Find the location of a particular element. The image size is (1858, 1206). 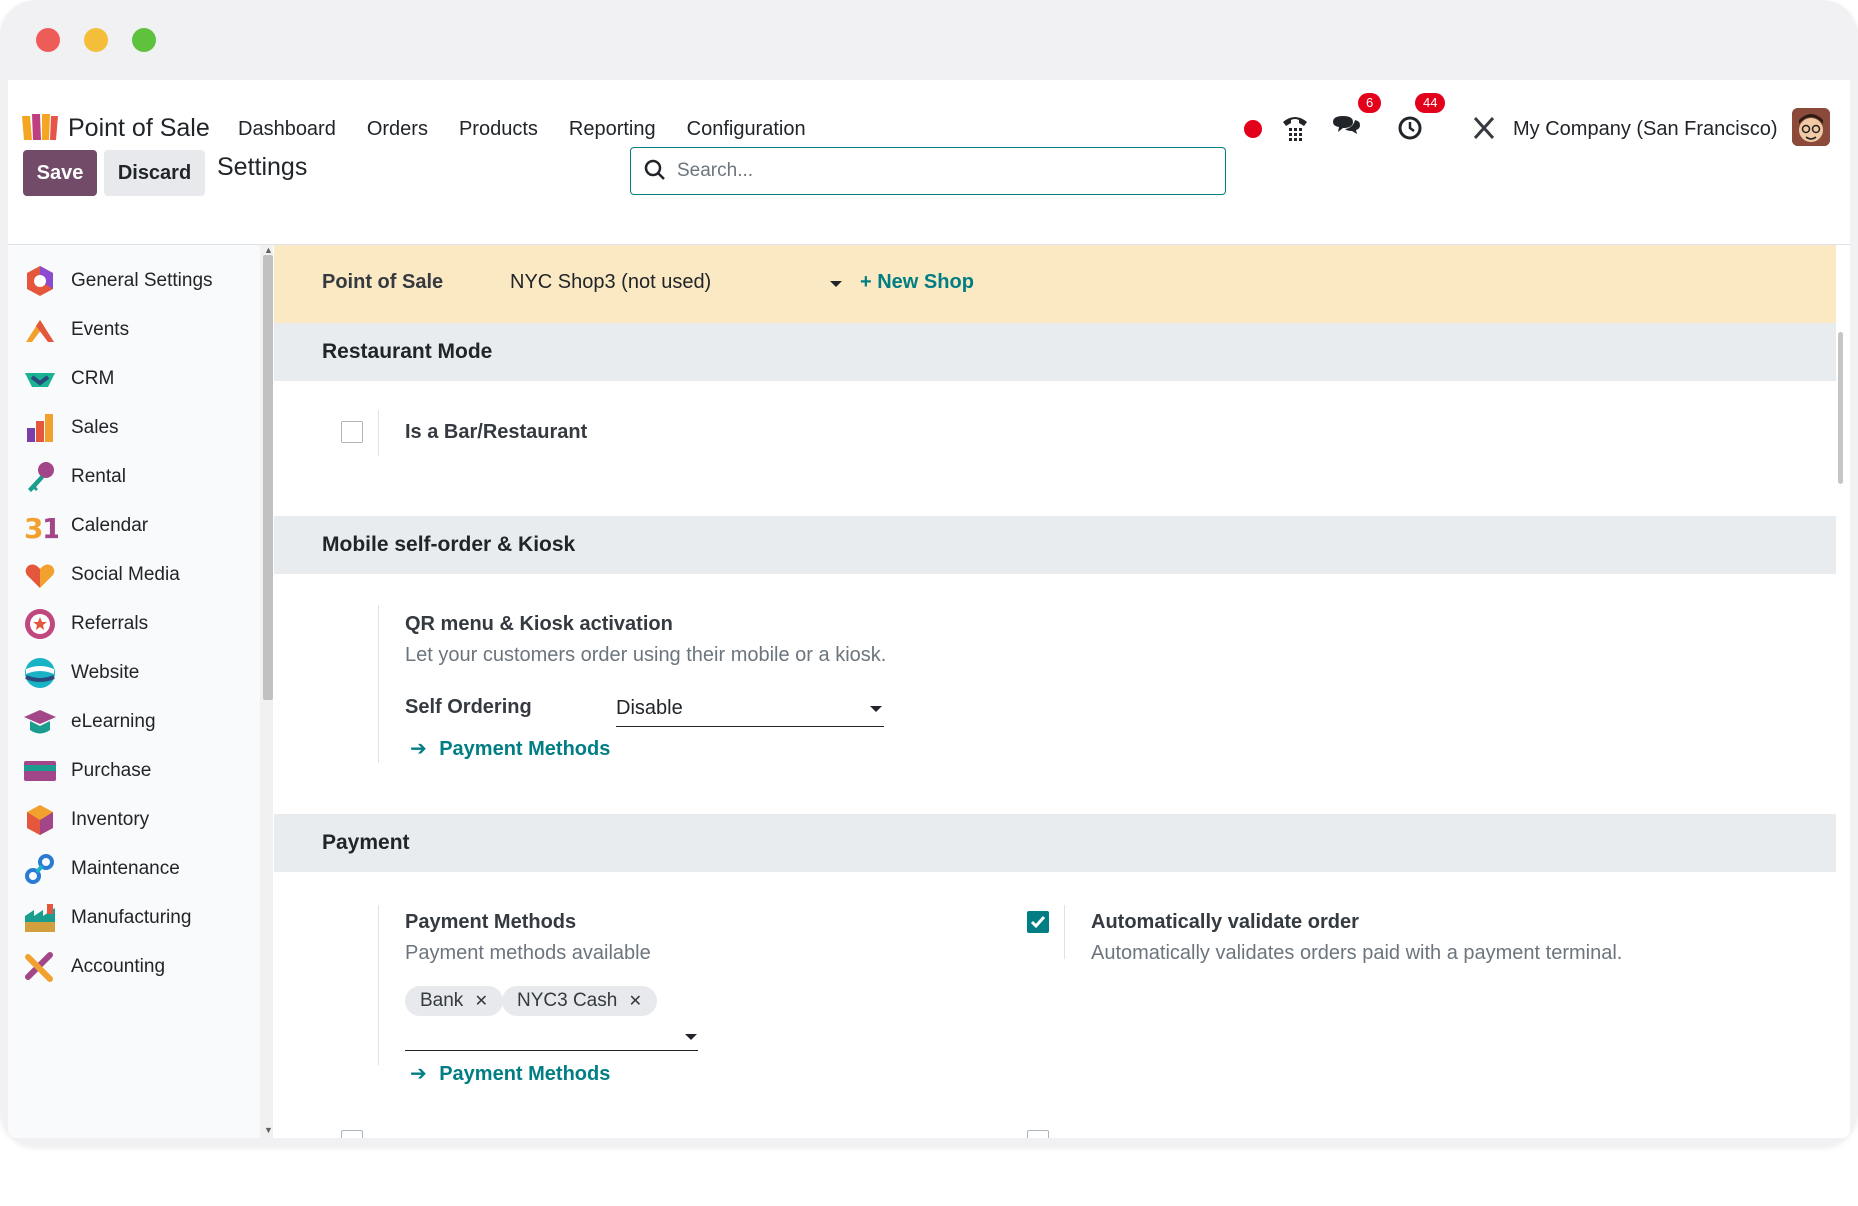

events-icon is located at coordinates (40, 331).